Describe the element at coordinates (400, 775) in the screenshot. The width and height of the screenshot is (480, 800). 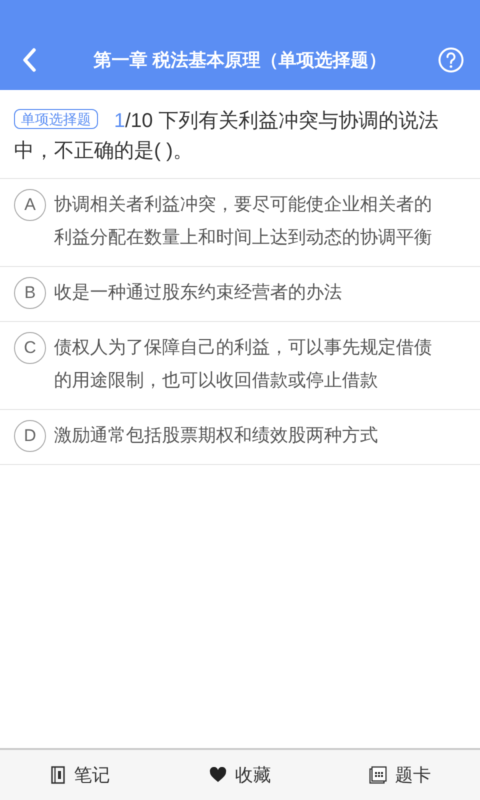
I see `bottom-tab: 题卡` at that location.